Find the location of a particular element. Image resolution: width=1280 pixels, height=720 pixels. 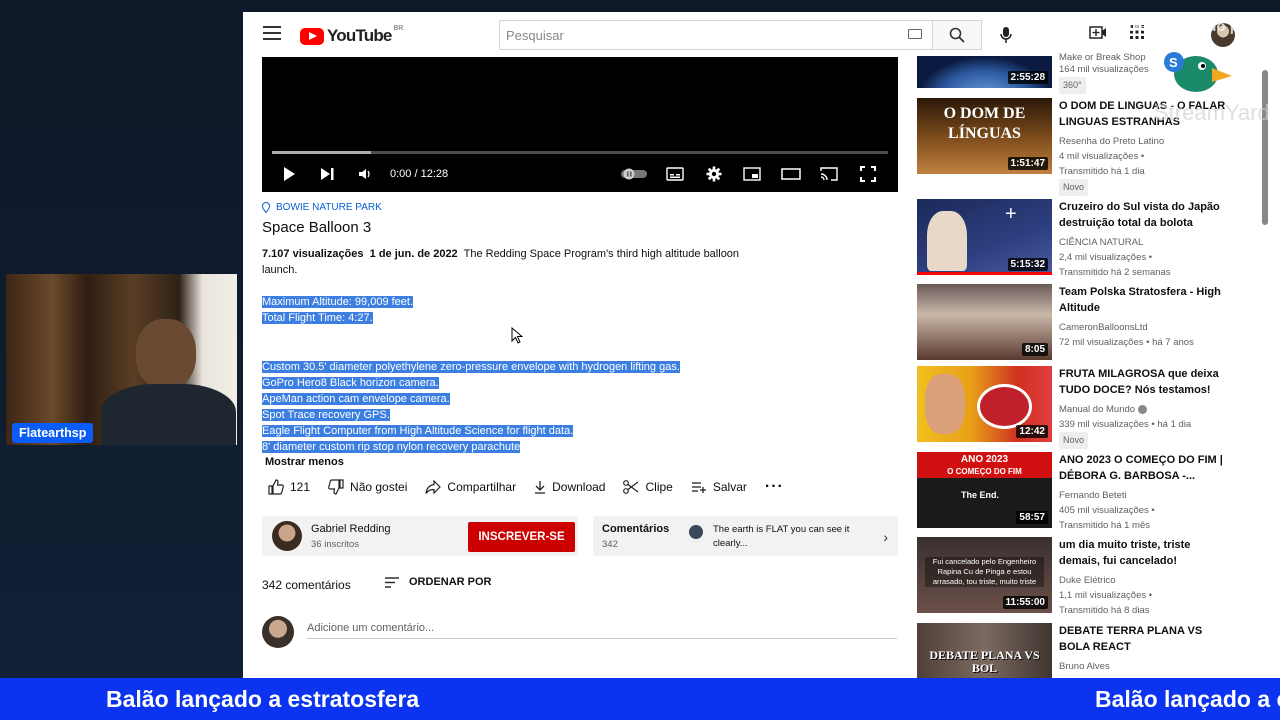

thumbnail-text: DEBATE PLANA VS BOL is located at coordinates (984, 661).